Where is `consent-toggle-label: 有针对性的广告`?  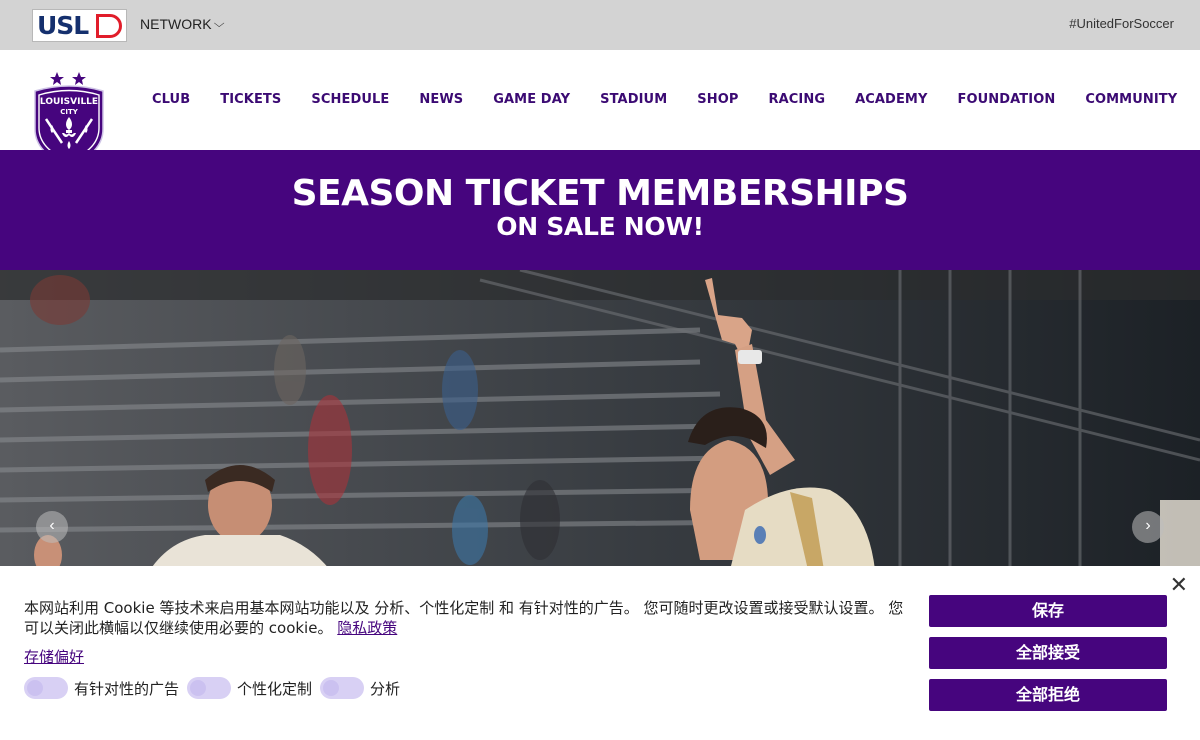
consent-toggle-label: 有针对性的广告 is located at coordinates (127, 688).